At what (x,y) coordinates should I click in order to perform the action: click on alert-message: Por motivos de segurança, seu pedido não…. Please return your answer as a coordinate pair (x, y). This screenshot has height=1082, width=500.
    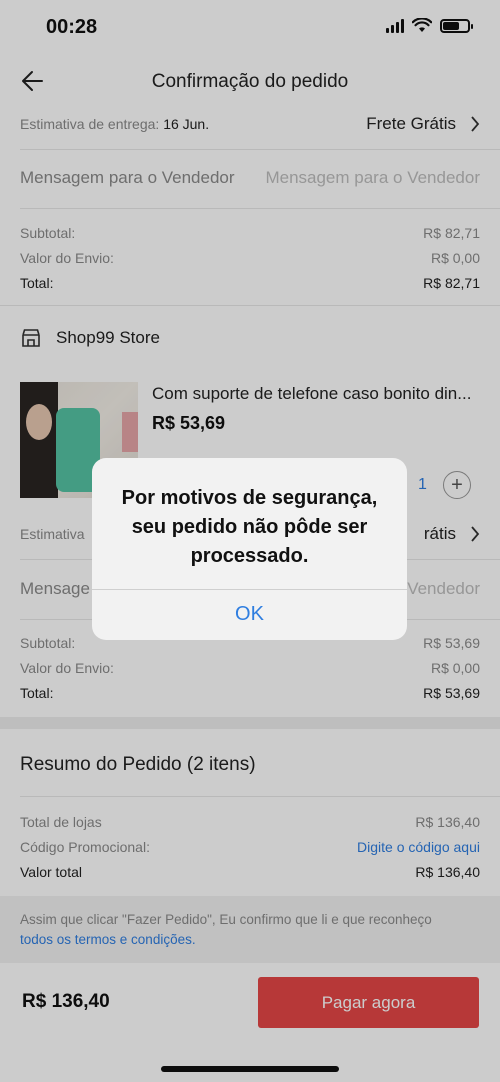
    Looking at the image, I should click on (249, 527).